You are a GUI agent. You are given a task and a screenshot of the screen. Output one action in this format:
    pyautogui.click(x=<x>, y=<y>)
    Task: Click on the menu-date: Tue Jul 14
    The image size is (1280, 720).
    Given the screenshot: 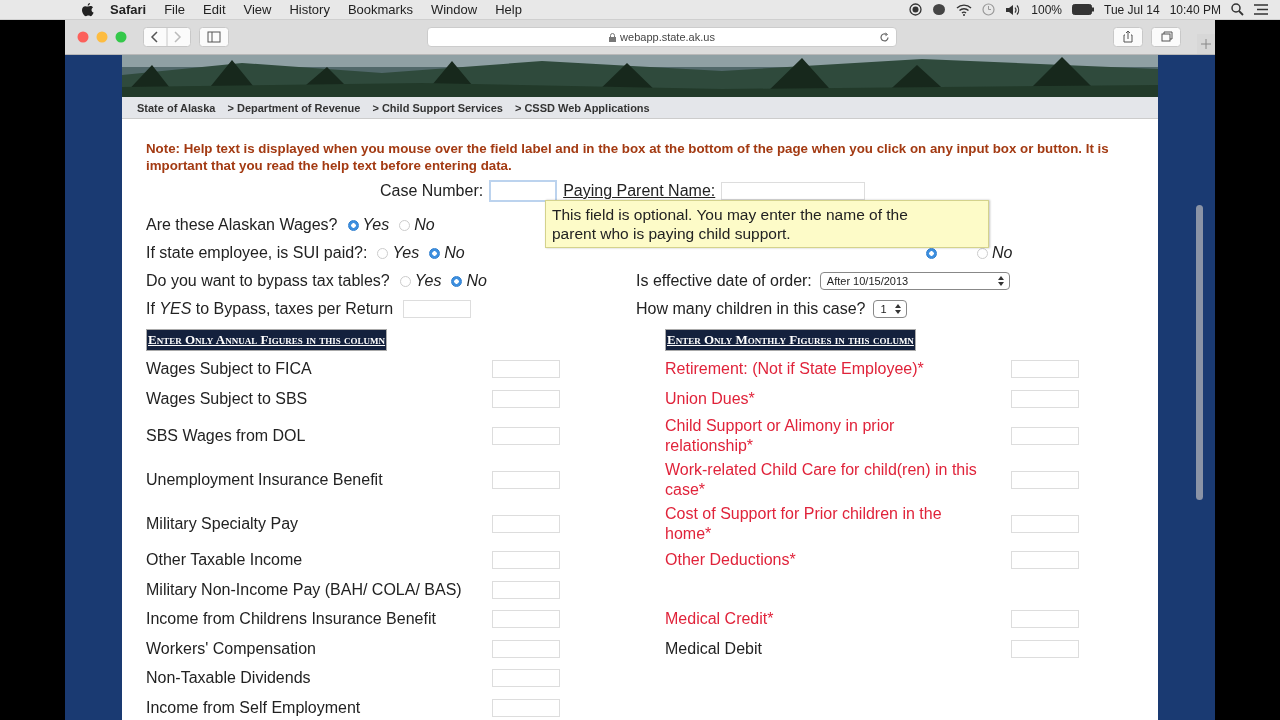 What is the action you would take?
    pyautogui.click(x=1132, y=9)
    